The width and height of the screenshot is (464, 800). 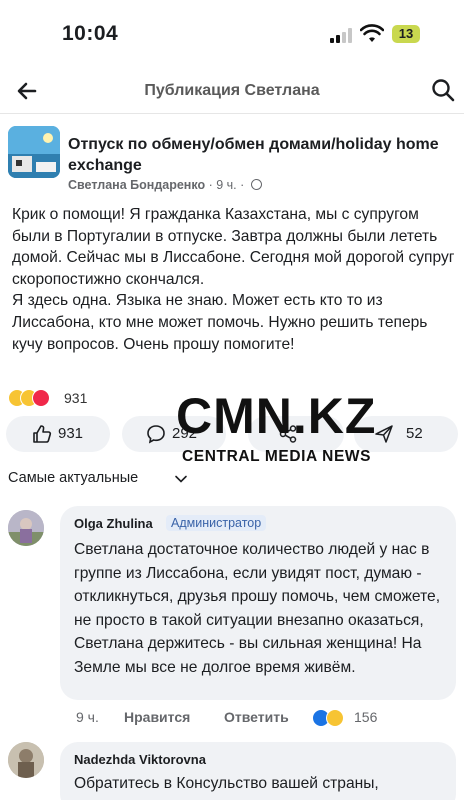 What do you see at coordinates (372, 33) in the screenshot?
I see `wifi-icon` at bounding box center [372, 33].